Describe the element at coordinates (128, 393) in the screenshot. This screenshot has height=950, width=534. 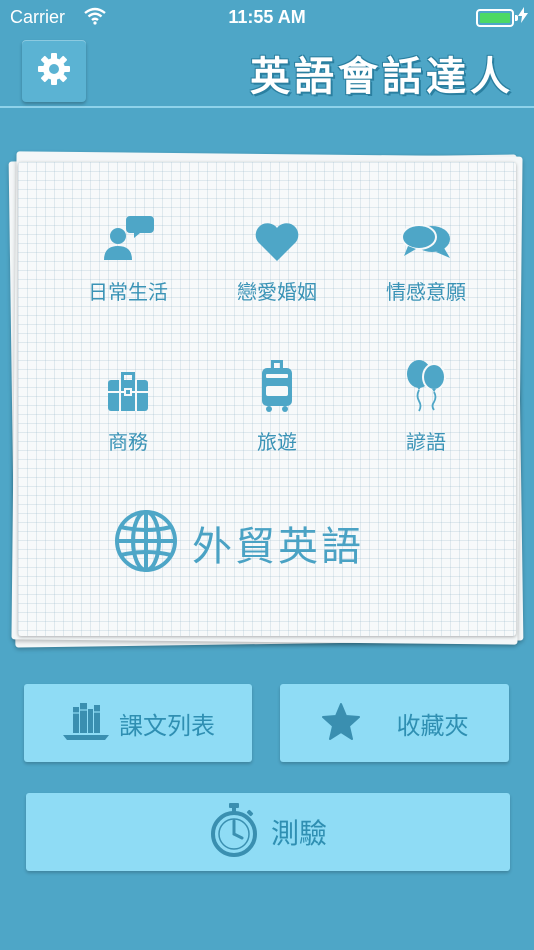
I see `briefcase-icon` at that location.